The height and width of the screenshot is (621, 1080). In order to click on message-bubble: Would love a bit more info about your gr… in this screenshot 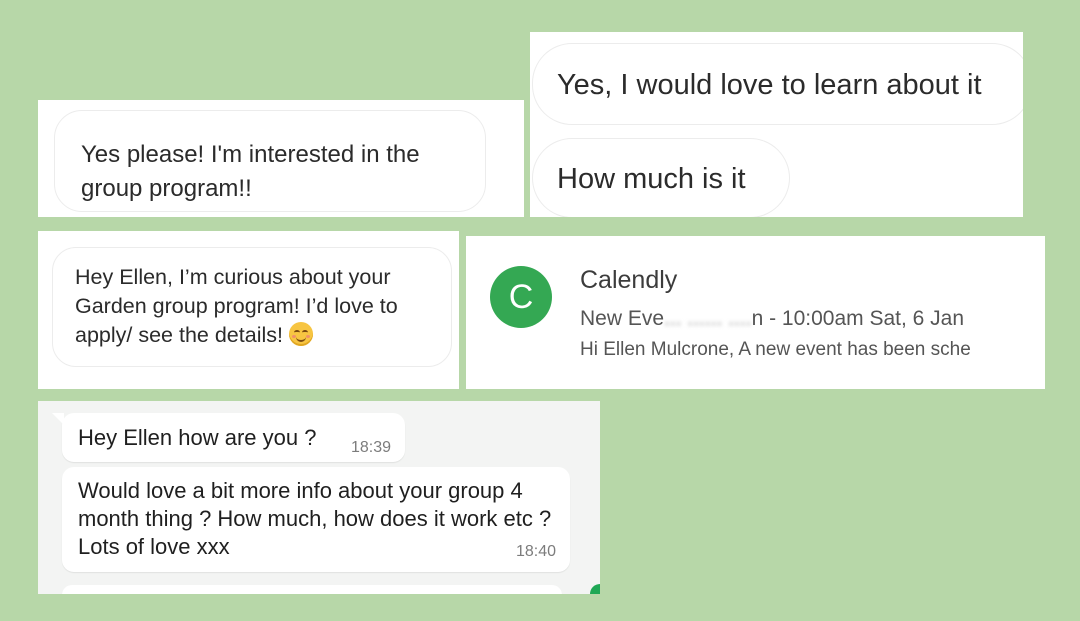, I will do `click(316, 519)`.